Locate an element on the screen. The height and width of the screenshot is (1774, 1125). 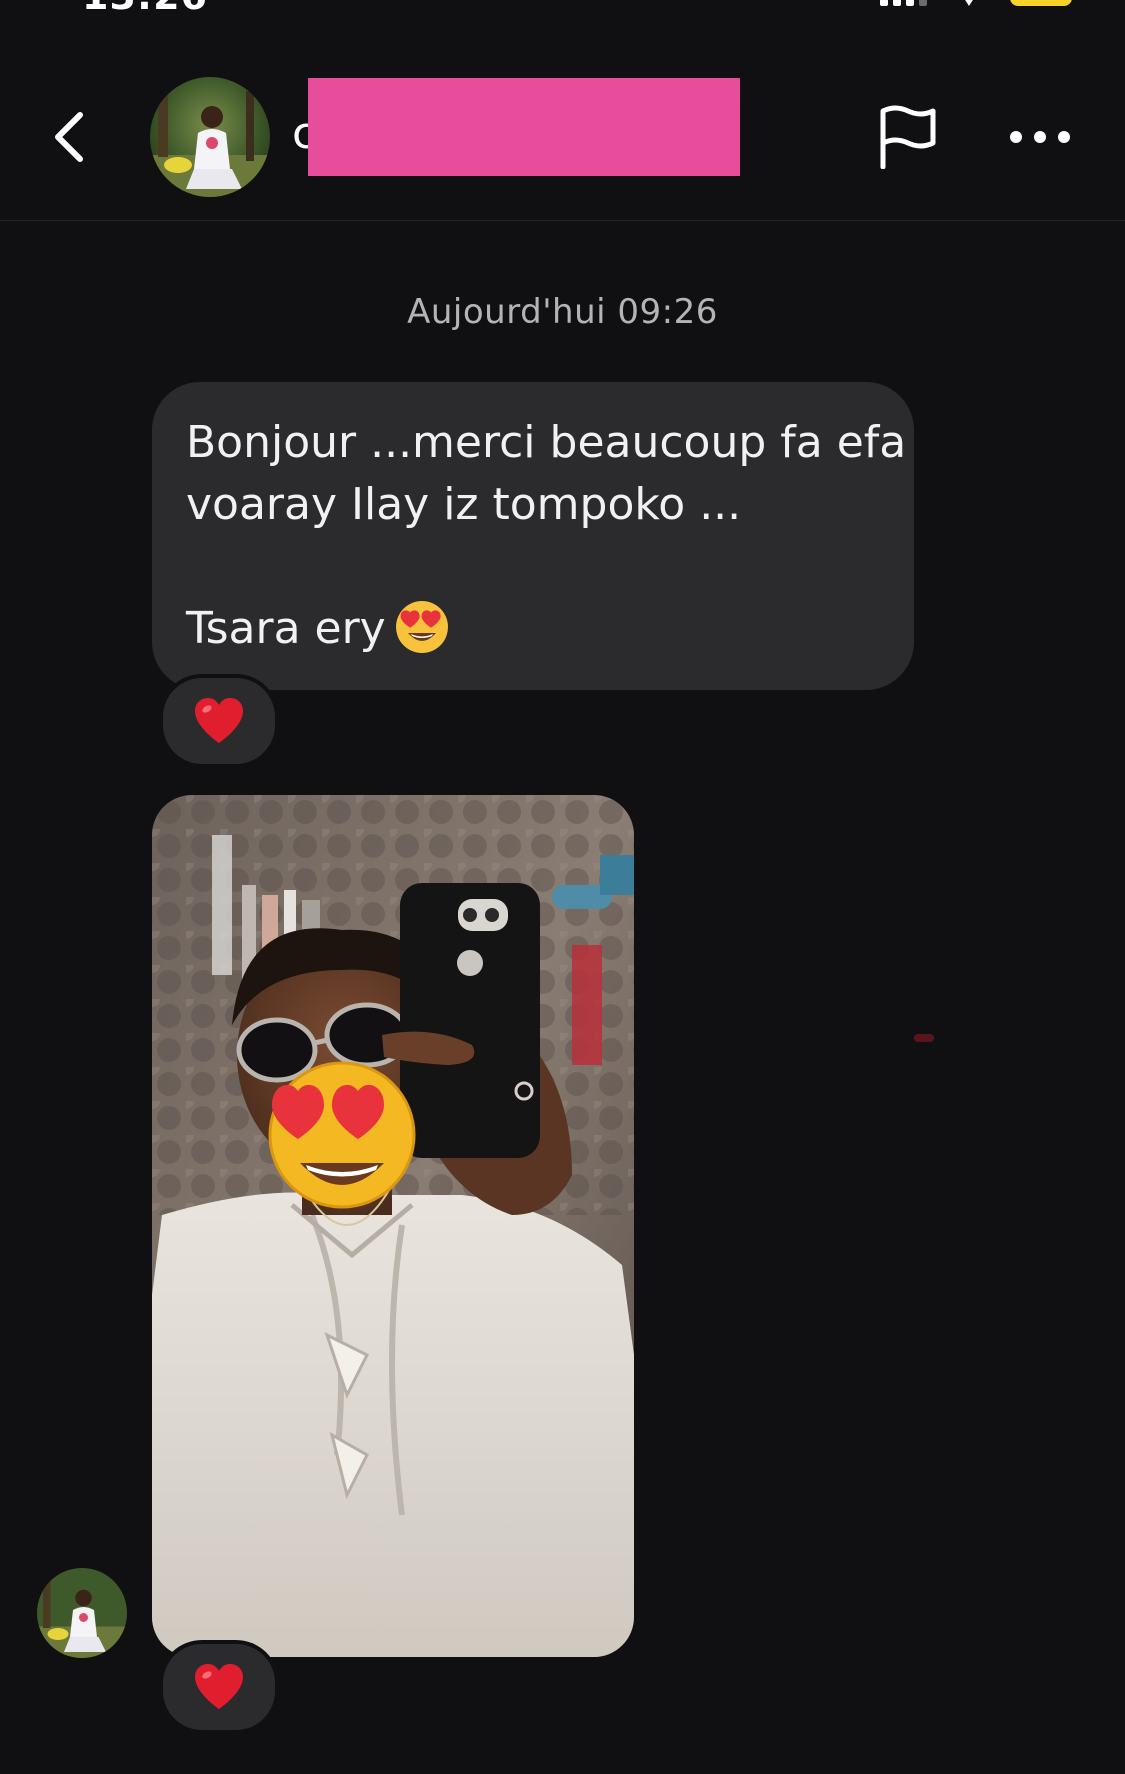
more-horizontal-icon is located at coordinates (1040, 137).